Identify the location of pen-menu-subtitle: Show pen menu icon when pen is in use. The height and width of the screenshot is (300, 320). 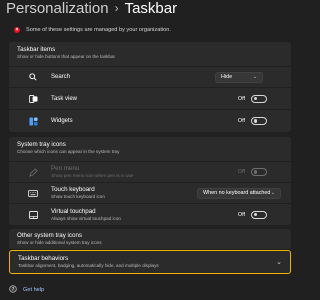
(92, 175).